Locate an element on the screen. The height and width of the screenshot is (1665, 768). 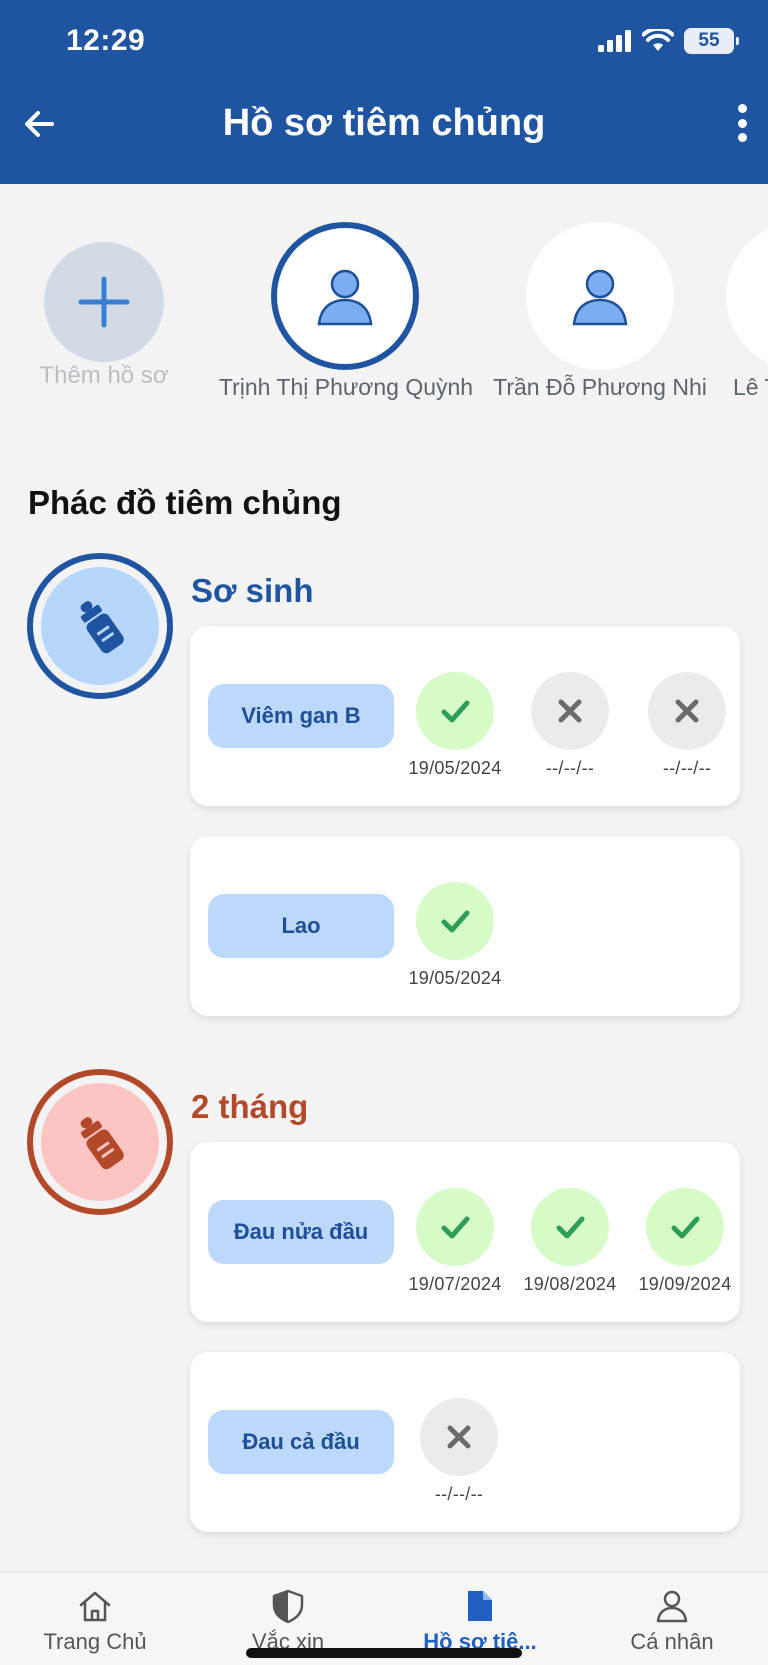
profile-item: Trần Đỗ Phương Nhi is located at coordinates (600, 311).